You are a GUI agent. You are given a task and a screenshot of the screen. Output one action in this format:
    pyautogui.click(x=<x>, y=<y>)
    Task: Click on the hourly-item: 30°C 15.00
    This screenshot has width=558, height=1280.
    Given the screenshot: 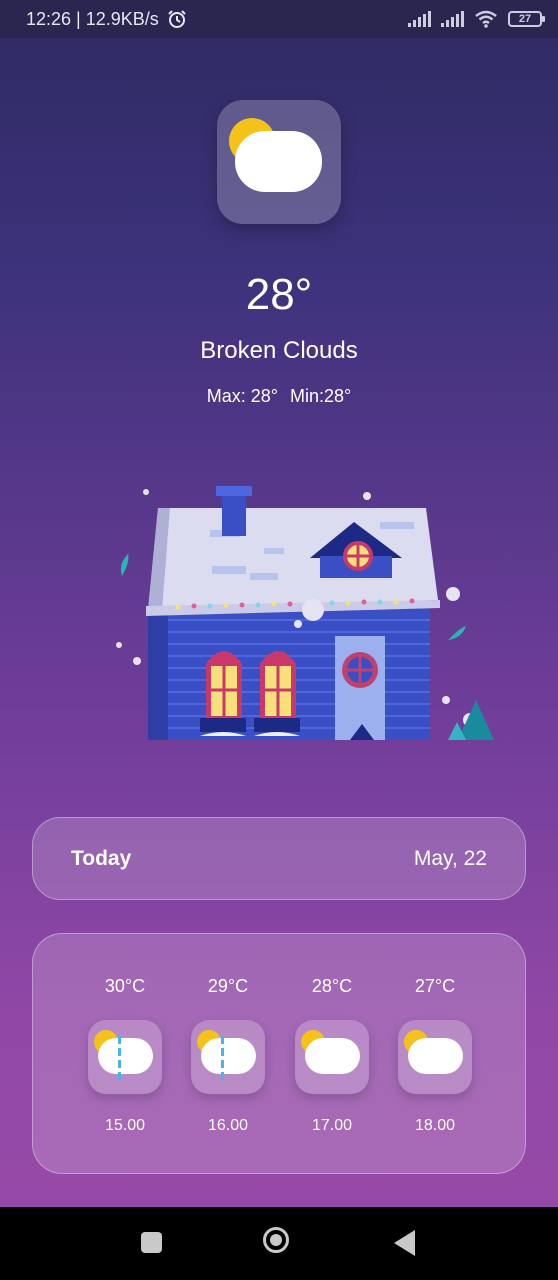 What is the action you would take?
    pyautogui.click(x=125, y=1053)
    